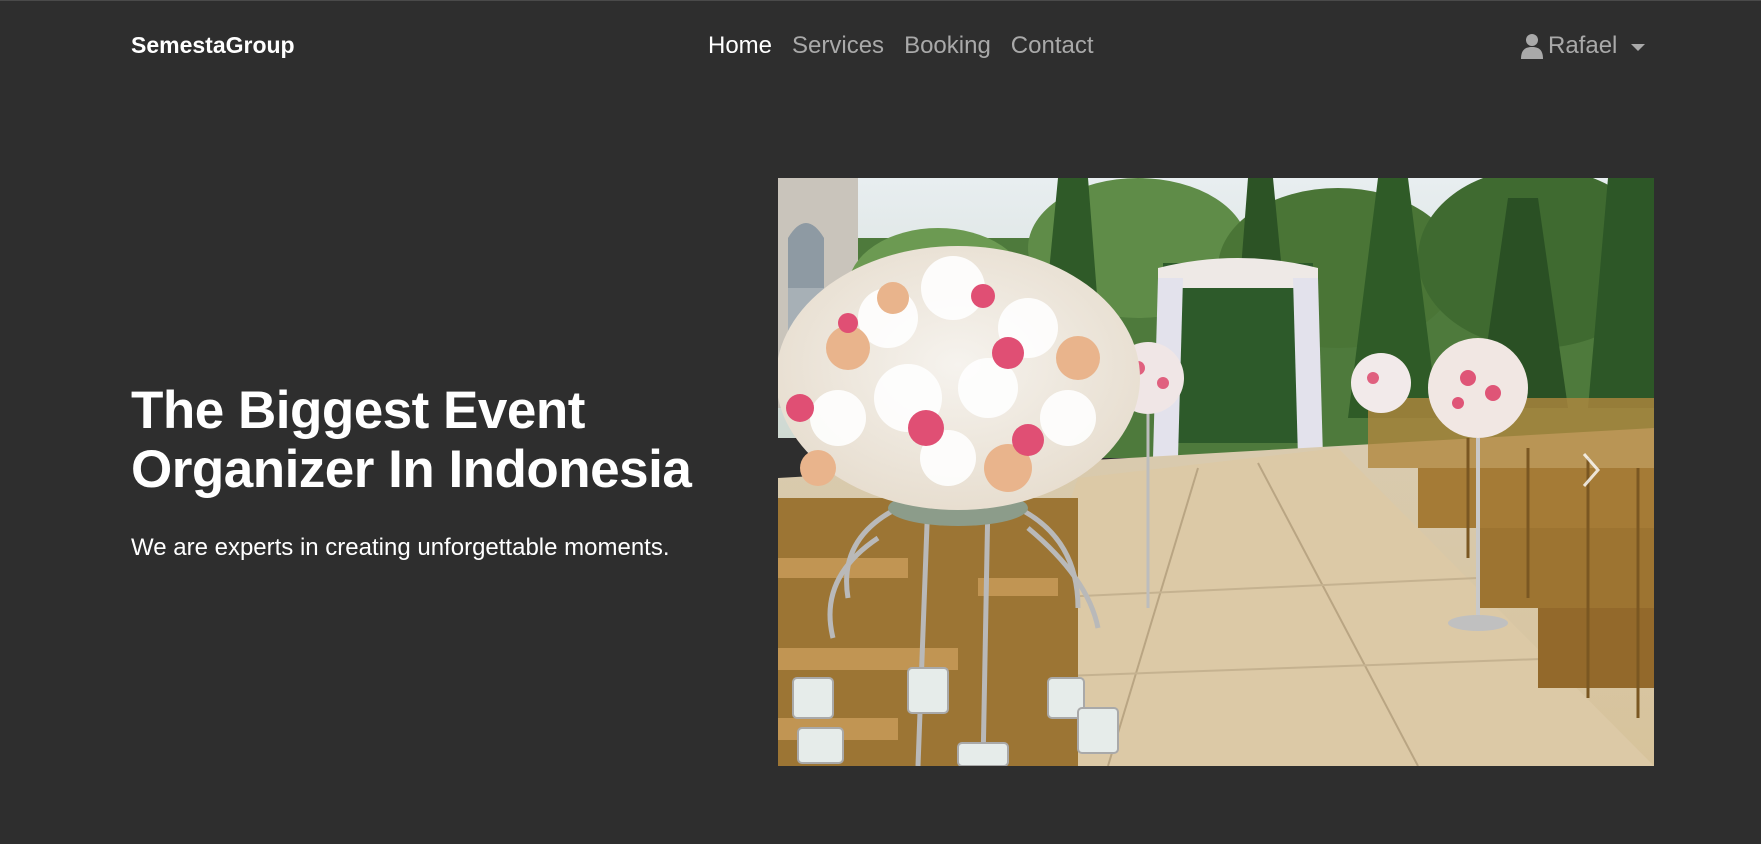 The height and width of the screenshot is (844, 1761). What do you see at coordinates (947, 46) in the screenshot?
I see `nav-link-booking: Booking` at bounding box center [947, 46].